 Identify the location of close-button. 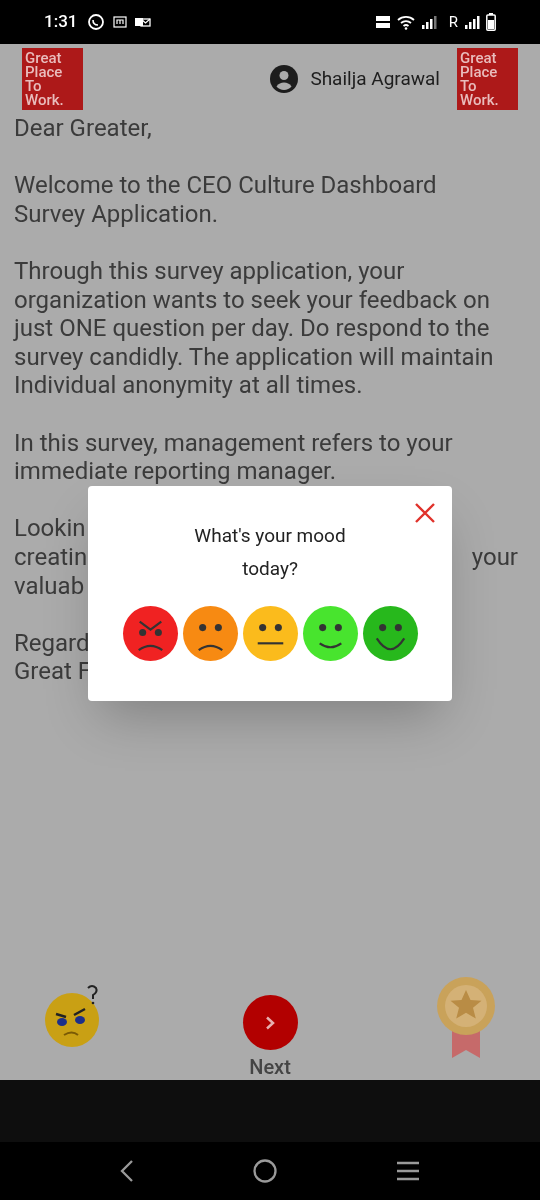
(425, 513).